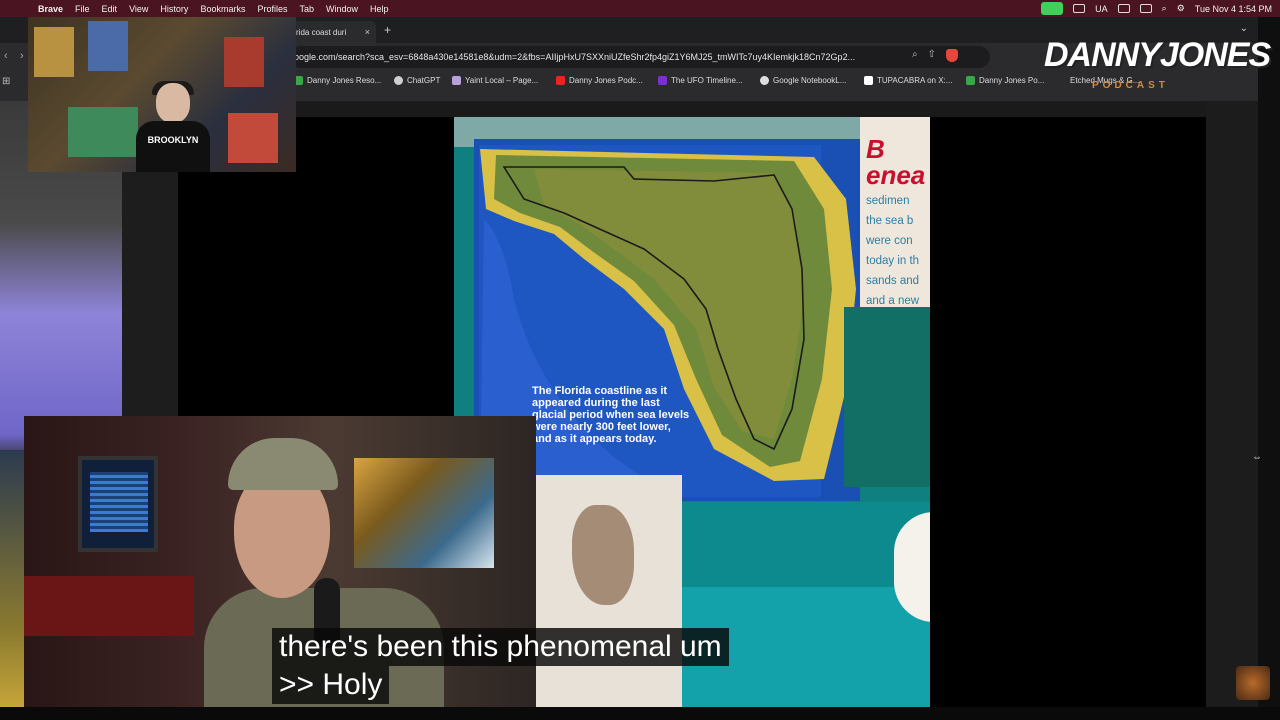 The image size is (1280, 720). Describe the element at coordinates (222, 9) in the screenshot. I see `menu-bookmarks: Bookmarks` at that location.